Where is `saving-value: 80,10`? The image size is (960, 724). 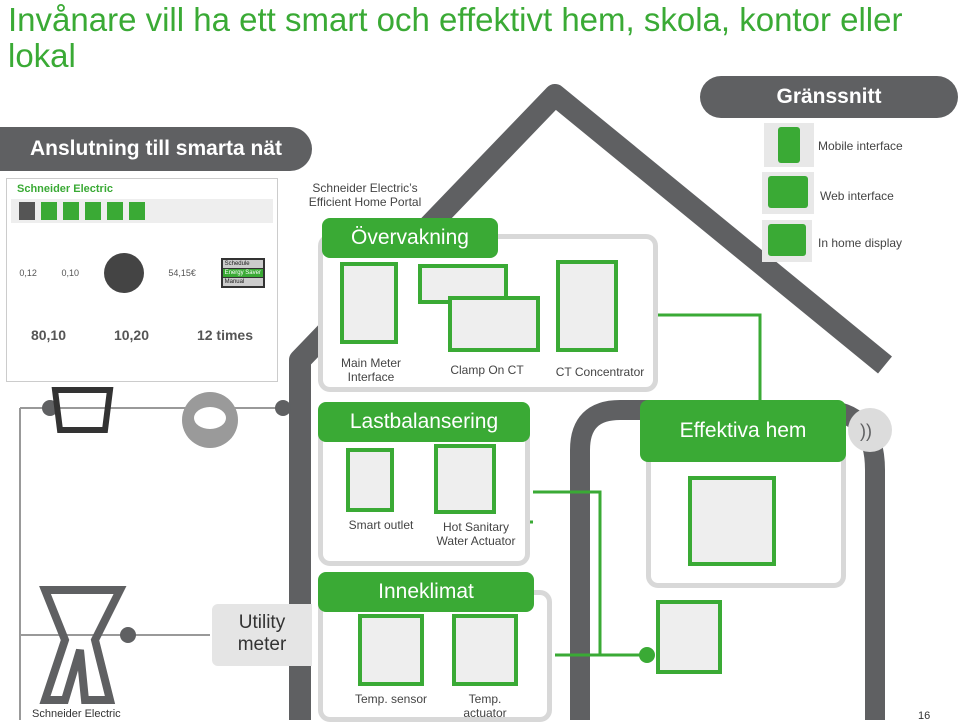
saving-value: 80,10 is located at coordinates (48, 335).